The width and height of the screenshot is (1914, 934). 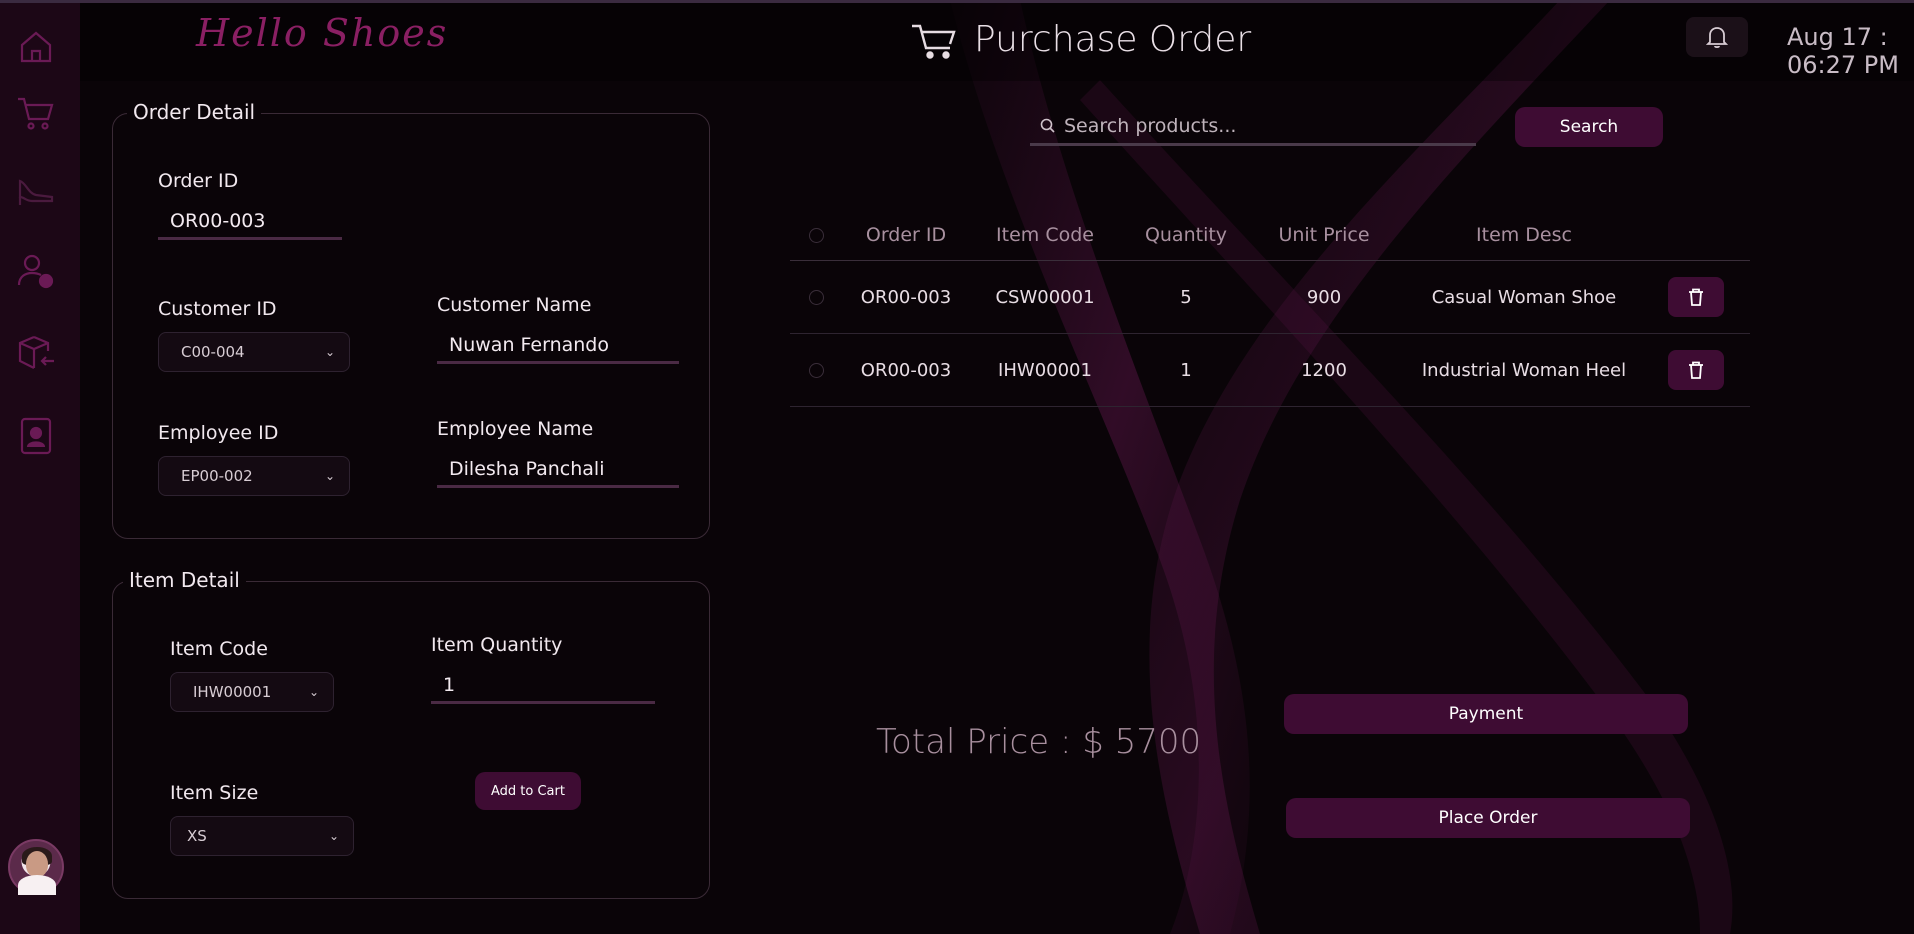 I want to click on notifications-button, so click(x=1717, y=37).